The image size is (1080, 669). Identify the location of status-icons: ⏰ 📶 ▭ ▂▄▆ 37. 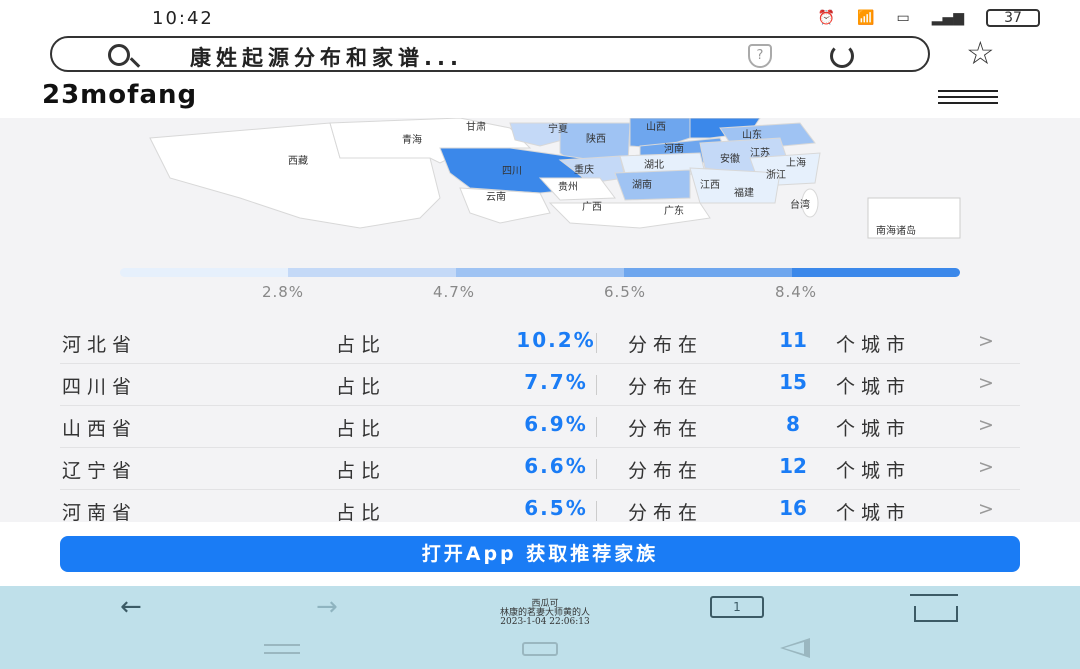
(929, 18).